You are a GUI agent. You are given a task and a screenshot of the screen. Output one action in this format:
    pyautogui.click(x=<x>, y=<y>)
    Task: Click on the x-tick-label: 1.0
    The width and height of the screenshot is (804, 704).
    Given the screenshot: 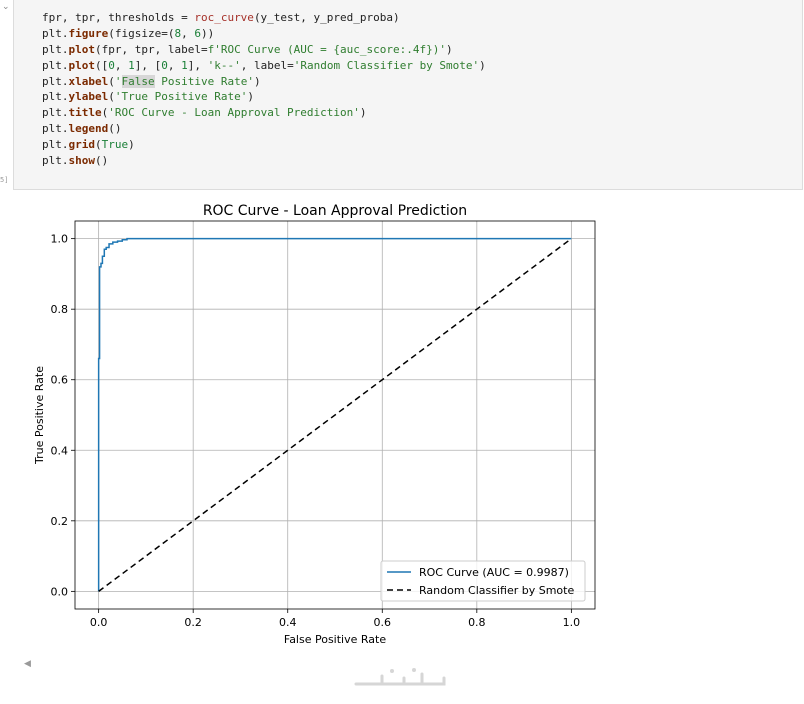 What is the action you would take?
    pyautogui.click(x=572, y=622)
    